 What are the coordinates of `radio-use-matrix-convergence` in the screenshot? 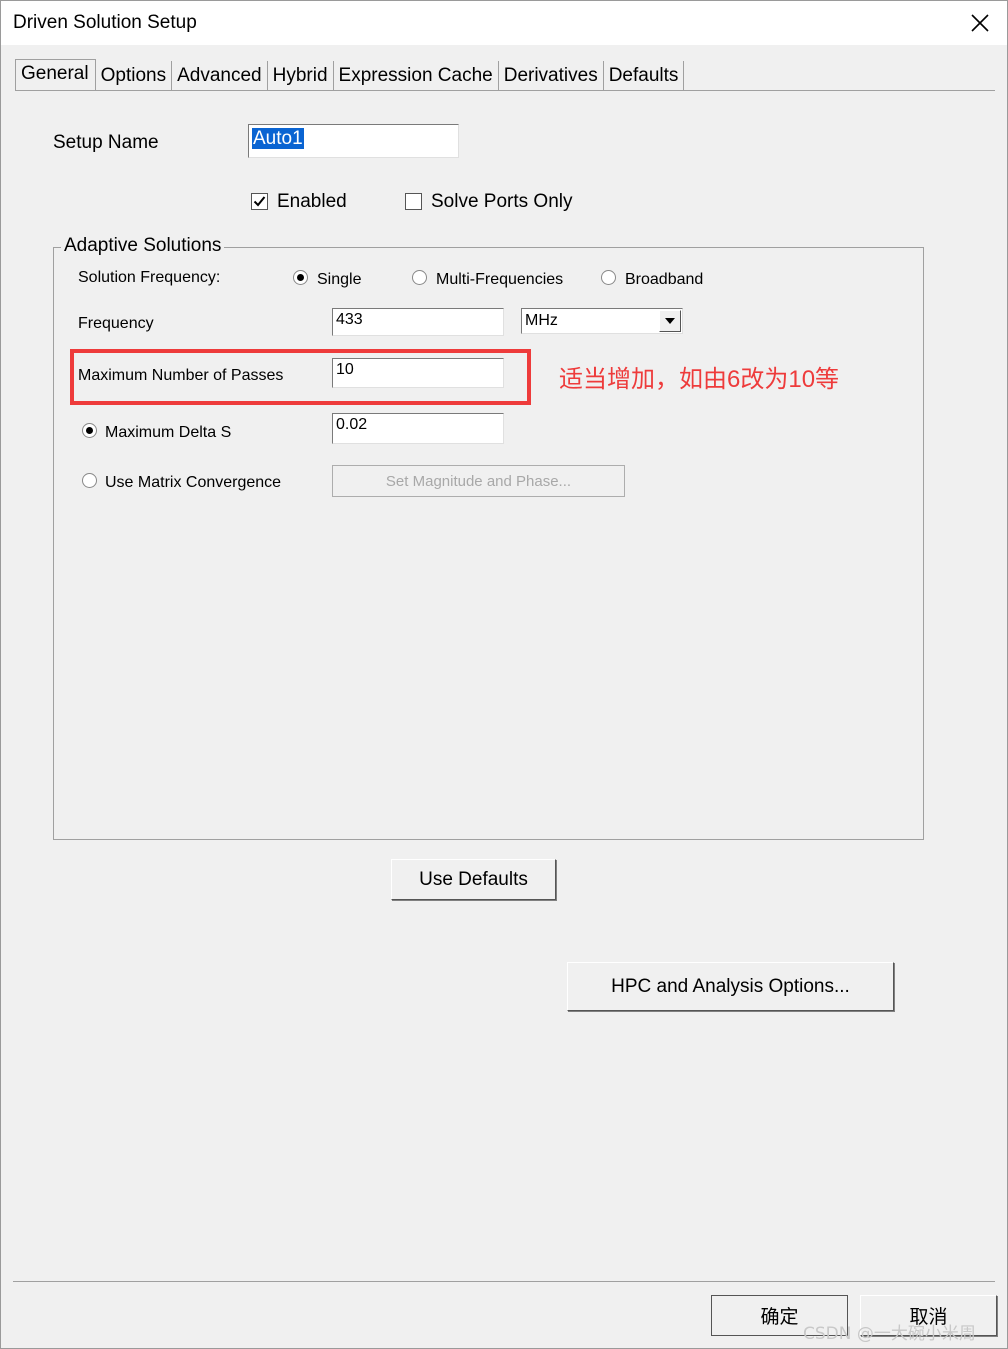 It's located at (89, 480).